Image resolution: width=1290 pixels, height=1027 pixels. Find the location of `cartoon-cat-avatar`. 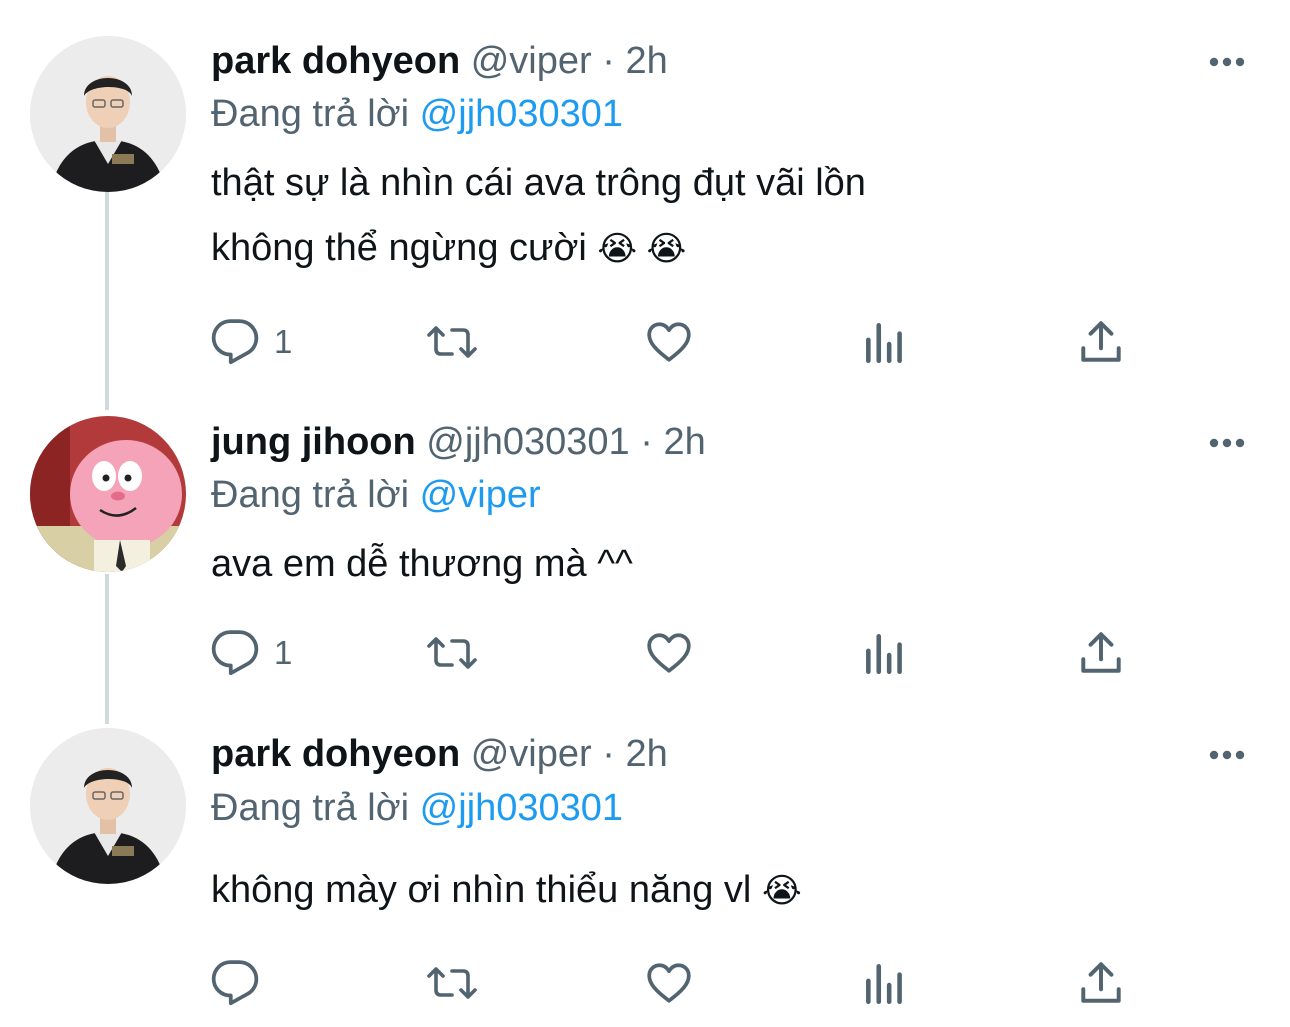

cartoon-cat-avatar is located at coordinates (108, 494).